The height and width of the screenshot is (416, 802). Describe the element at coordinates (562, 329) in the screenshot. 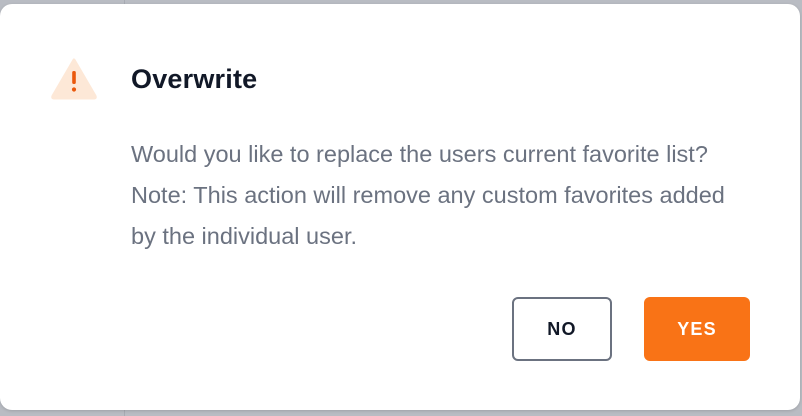

I see `no-button: NO` at that location.